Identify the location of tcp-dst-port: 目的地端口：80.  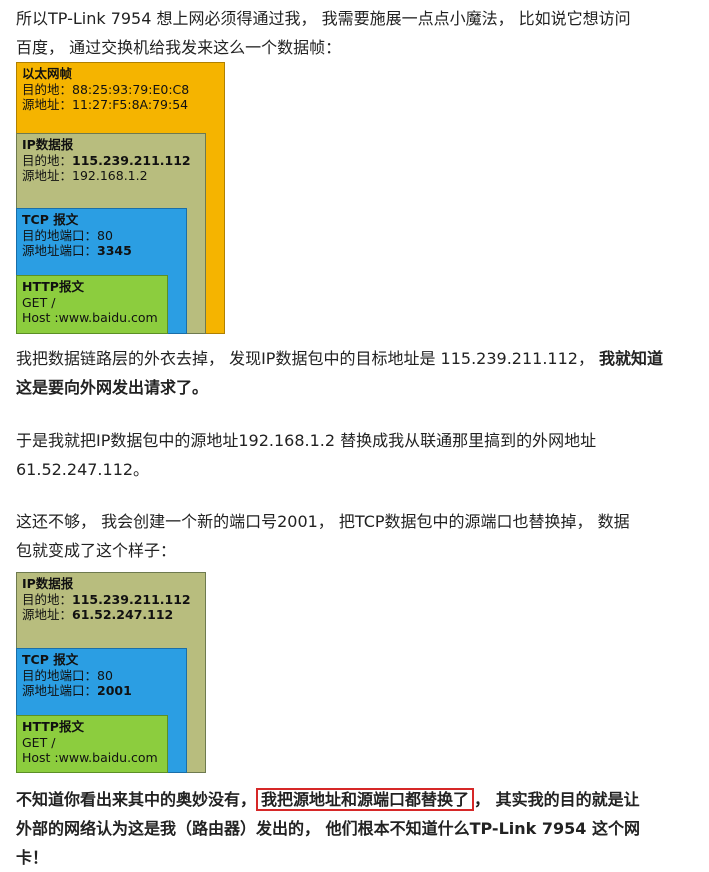
(67, 235).